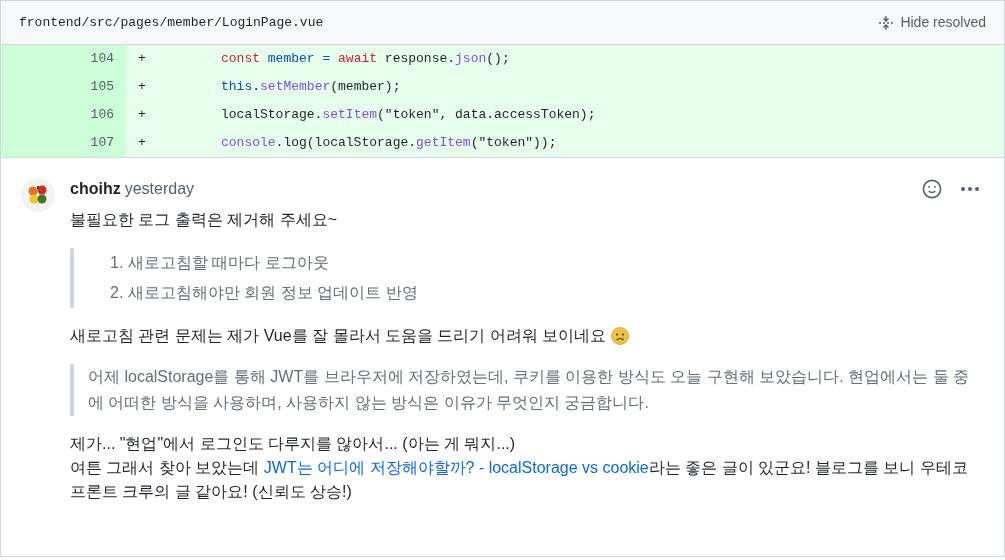 The height and width of the screenshot is (560, 1005). Describe the element at coordinates (970, 189) in the screenshot. I see `more-options-icon` at that location.